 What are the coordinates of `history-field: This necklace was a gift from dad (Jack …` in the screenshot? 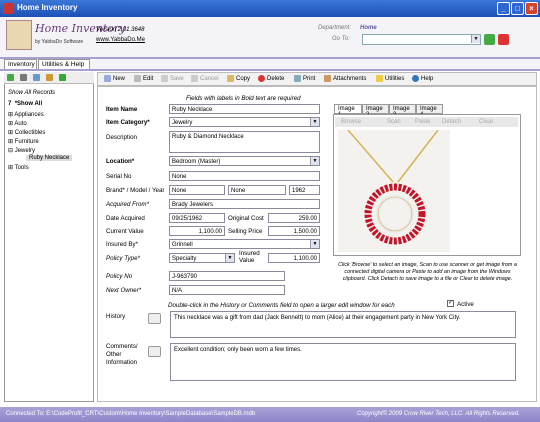 It's located at (343, 324).